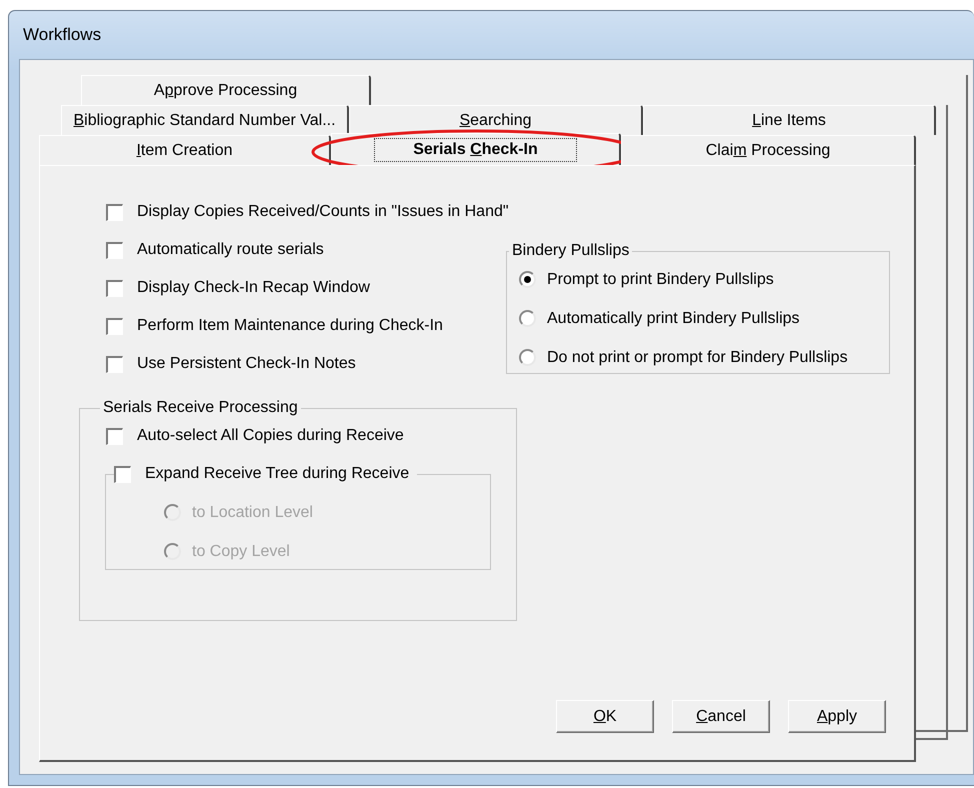  I want to click on tab: Claim Processing, so click(768, 150).